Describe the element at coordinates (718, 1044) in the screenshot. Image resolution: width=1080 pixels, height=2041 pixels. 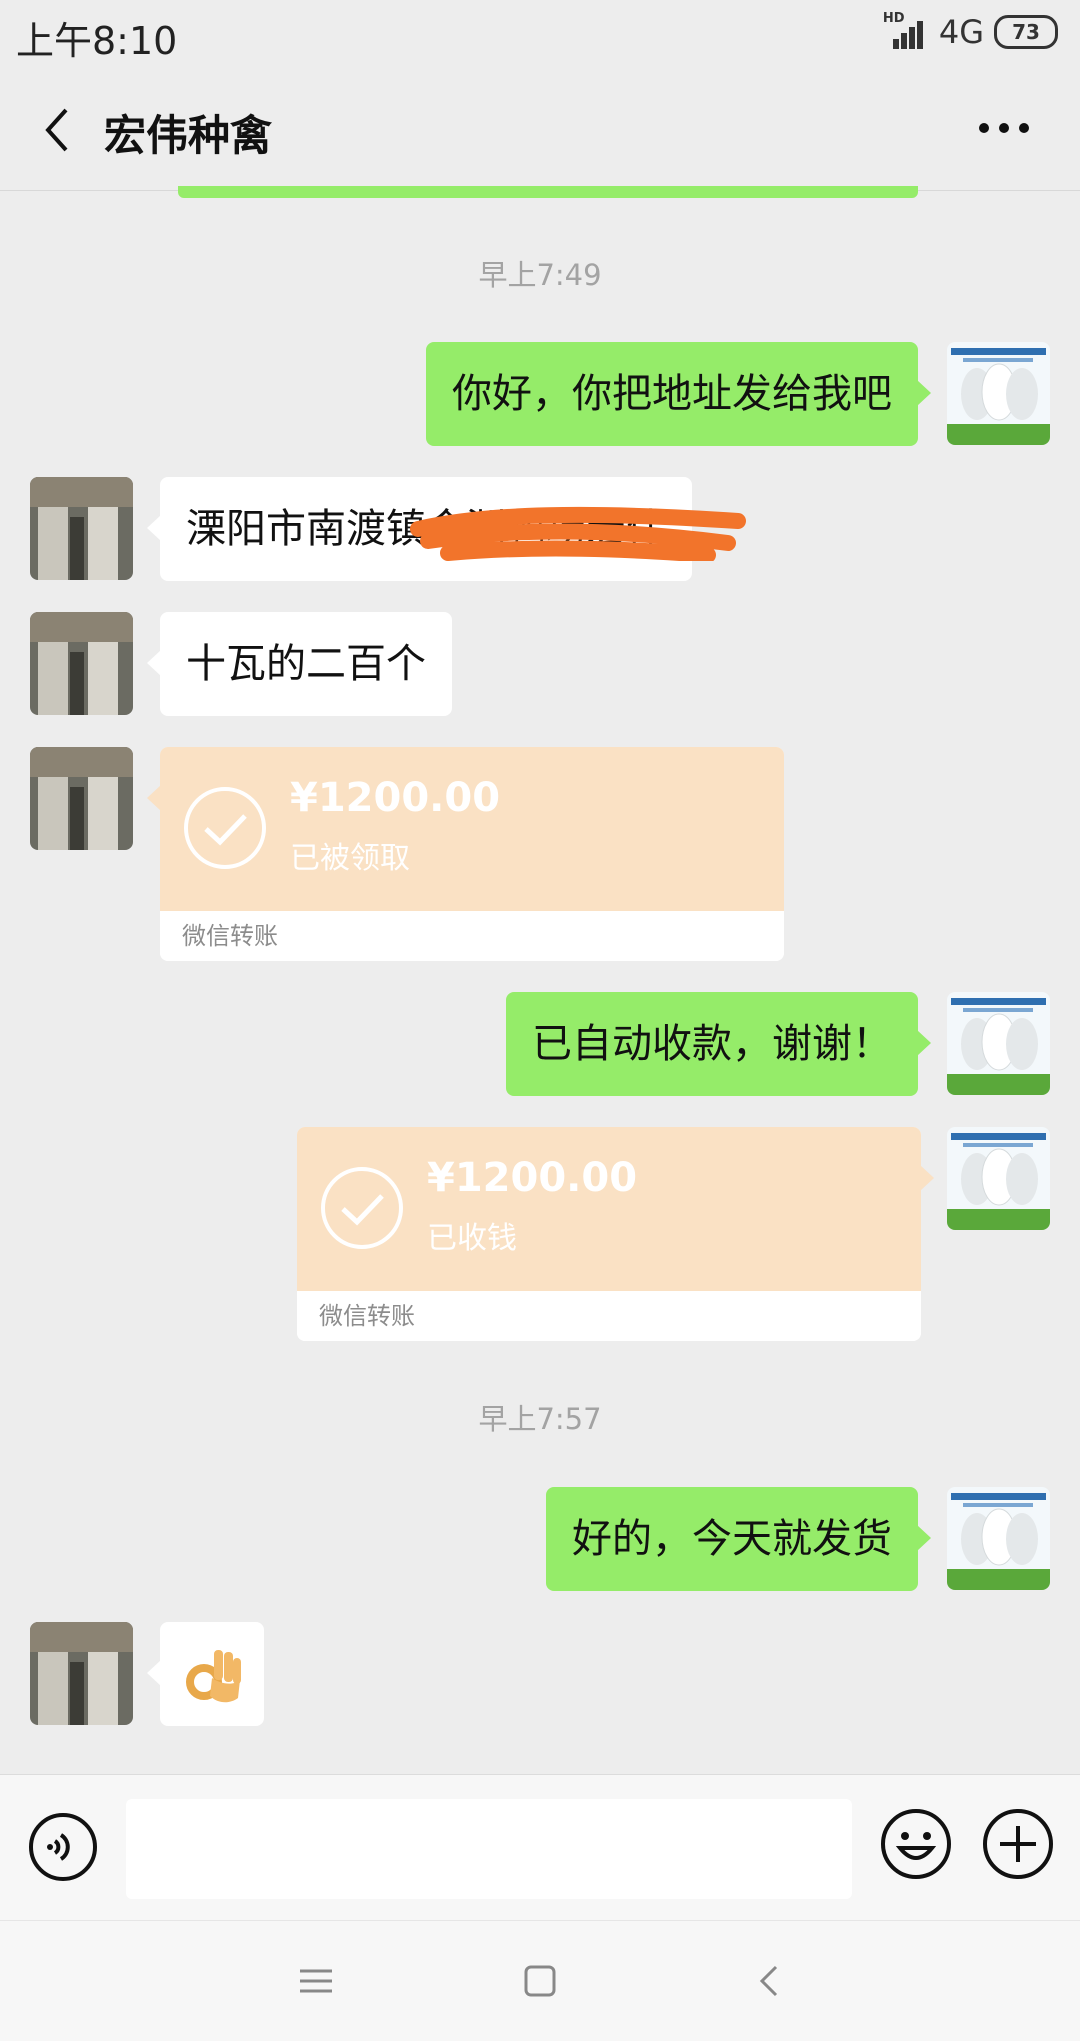
I see `sent-message: 已自动收款，谢谢！` at that location.